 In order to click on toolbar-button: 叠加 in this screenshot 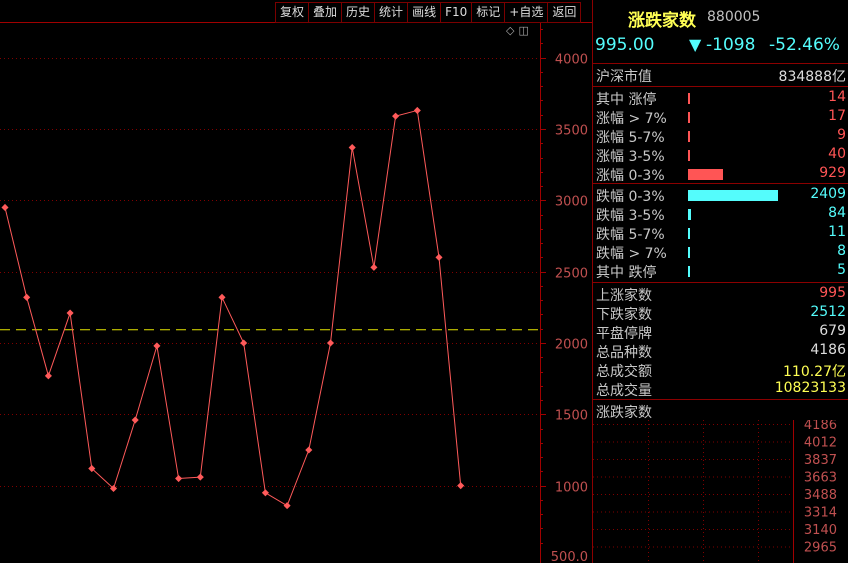, I will do `click(325, 12)`.